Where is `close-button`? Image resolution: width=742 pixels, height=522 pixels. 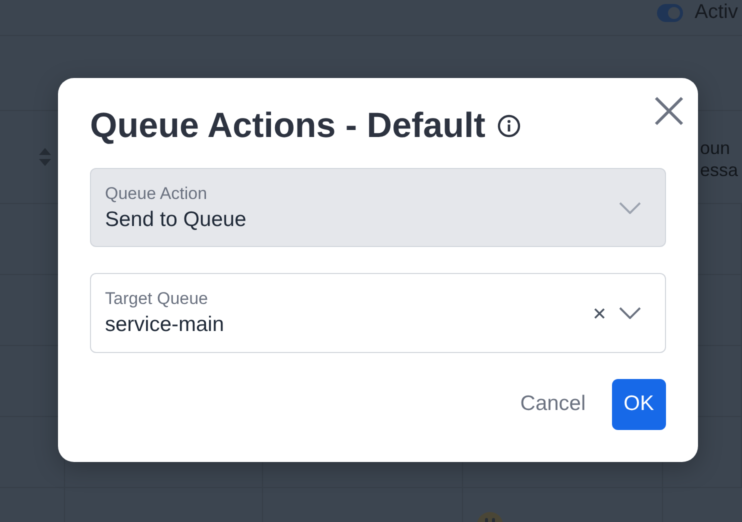 close-button is located at coordinates (669, 111).